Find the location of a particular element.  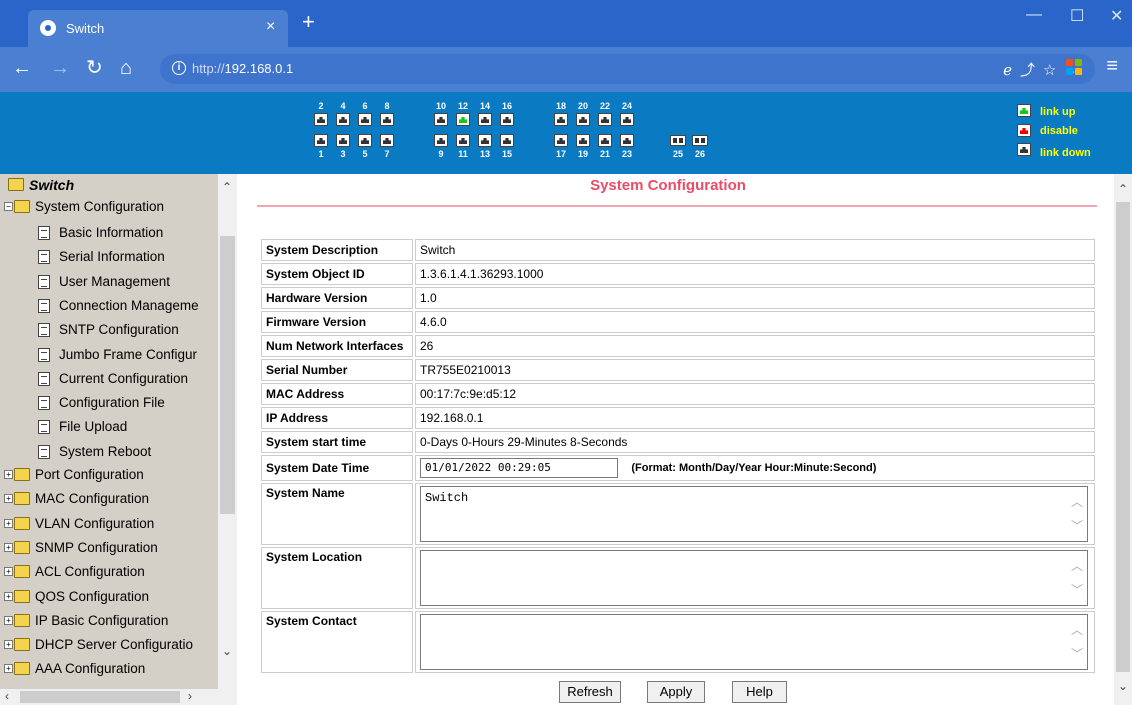

port-3-icon is located at coordinates (343, 140).